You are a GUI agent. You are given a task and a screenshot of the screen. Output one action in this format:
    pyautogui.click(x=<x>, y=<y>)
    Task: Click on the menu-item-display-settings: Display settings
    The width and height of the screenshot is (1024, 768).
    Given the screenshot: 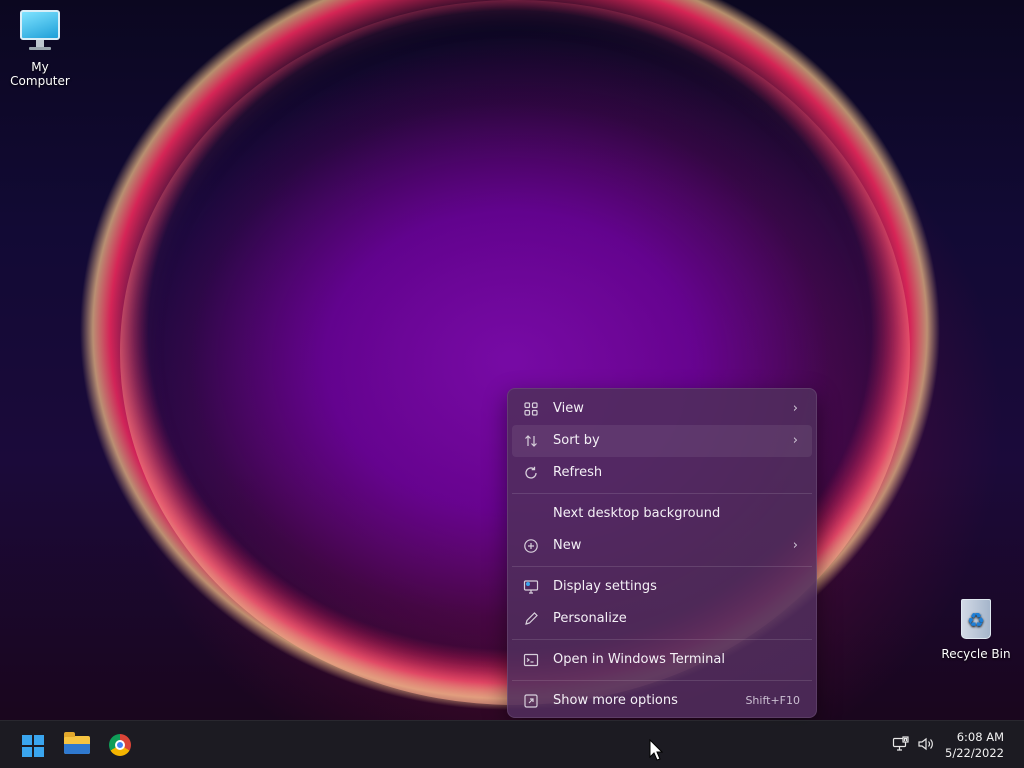 What is the action you would take?
    pyautogui.click(x=662, y=587)
    